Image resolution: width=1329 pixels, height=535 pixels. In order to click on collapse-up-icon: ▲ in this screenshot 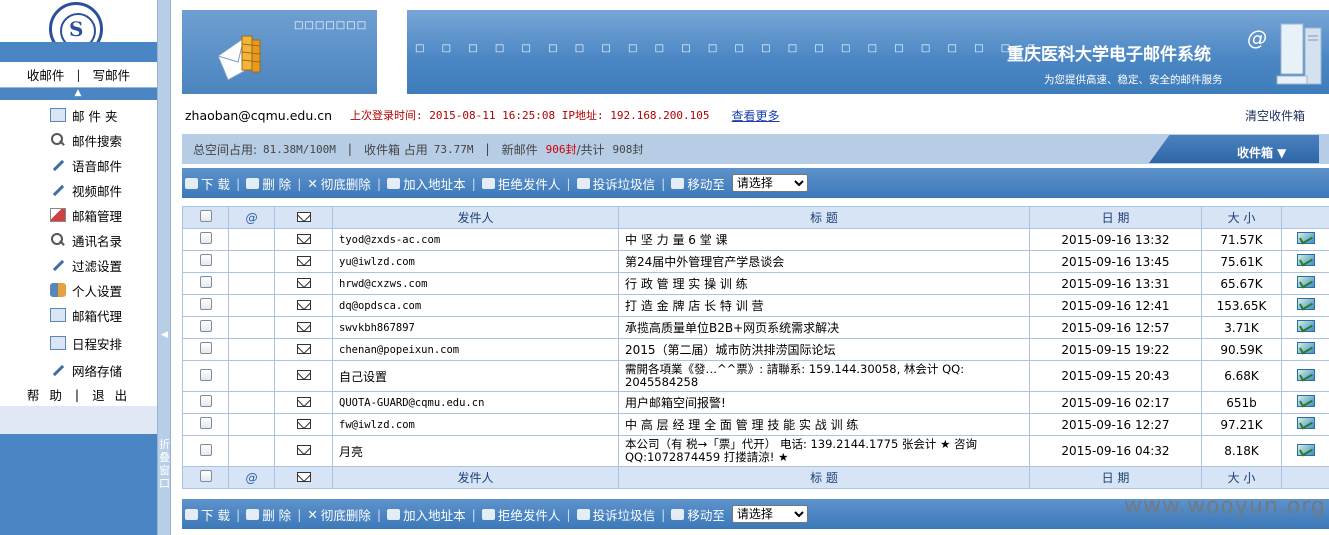, I will do `click(78, 94)`.